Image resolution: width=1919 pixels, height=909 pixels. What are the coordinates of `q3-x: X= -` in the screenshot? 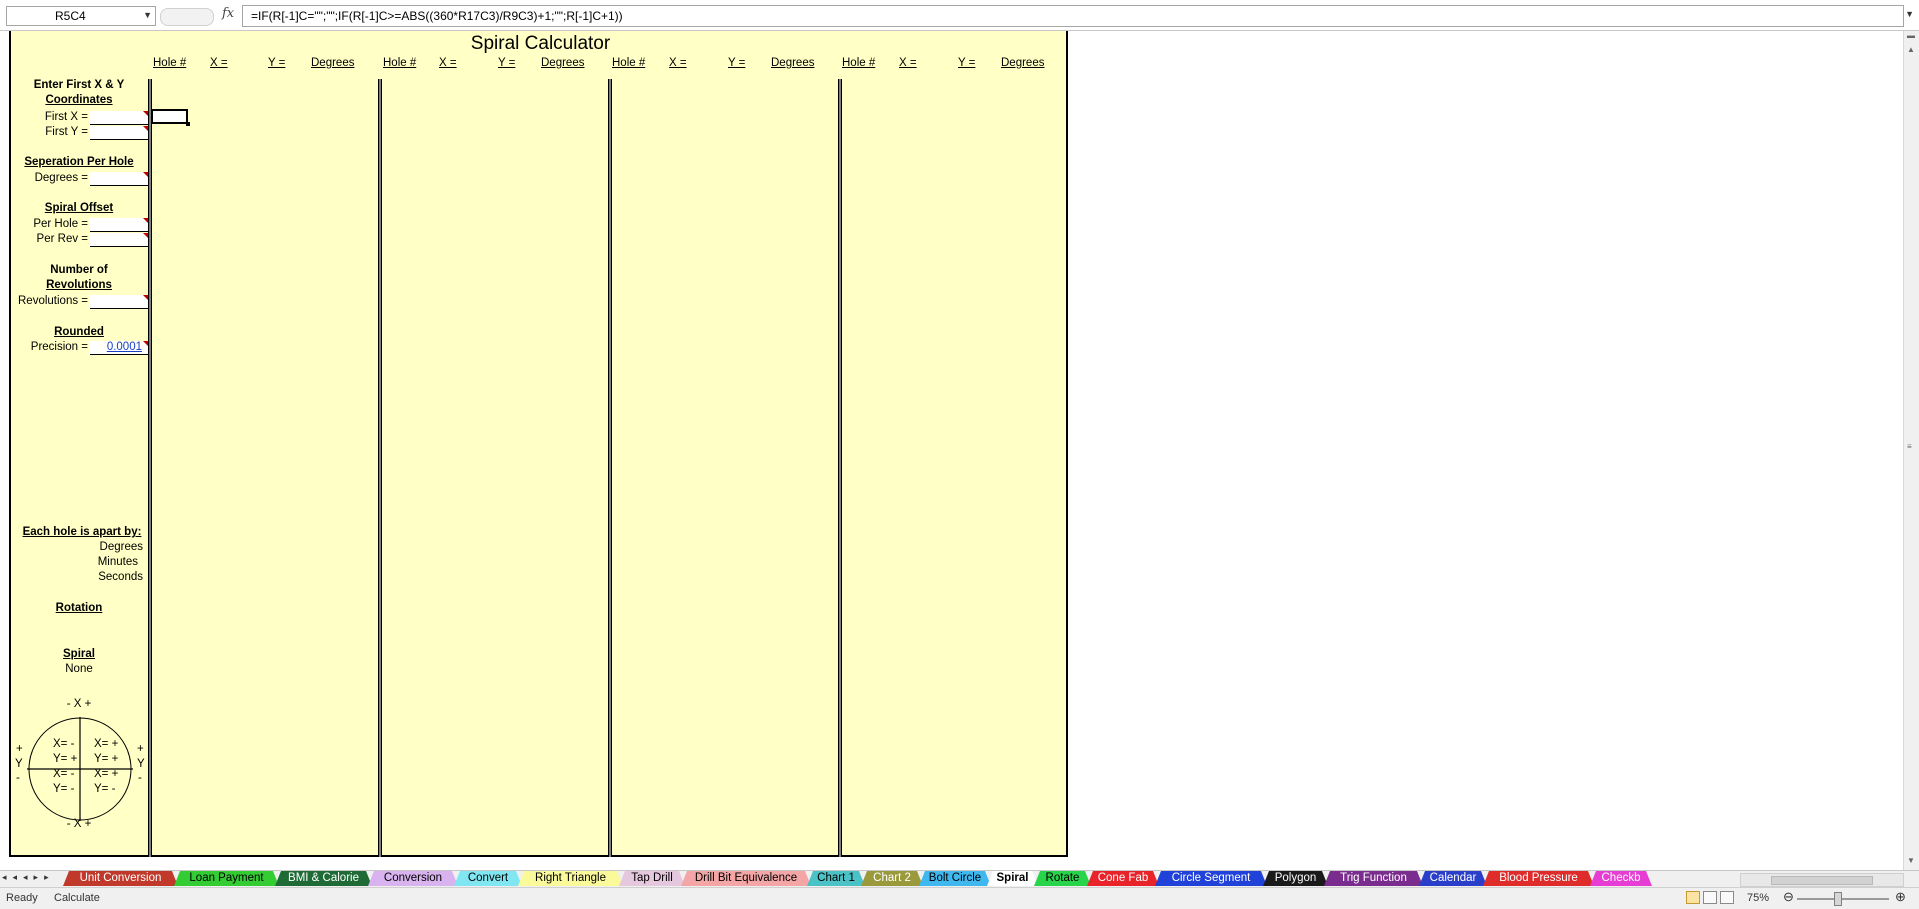 It's located at (64, 774).